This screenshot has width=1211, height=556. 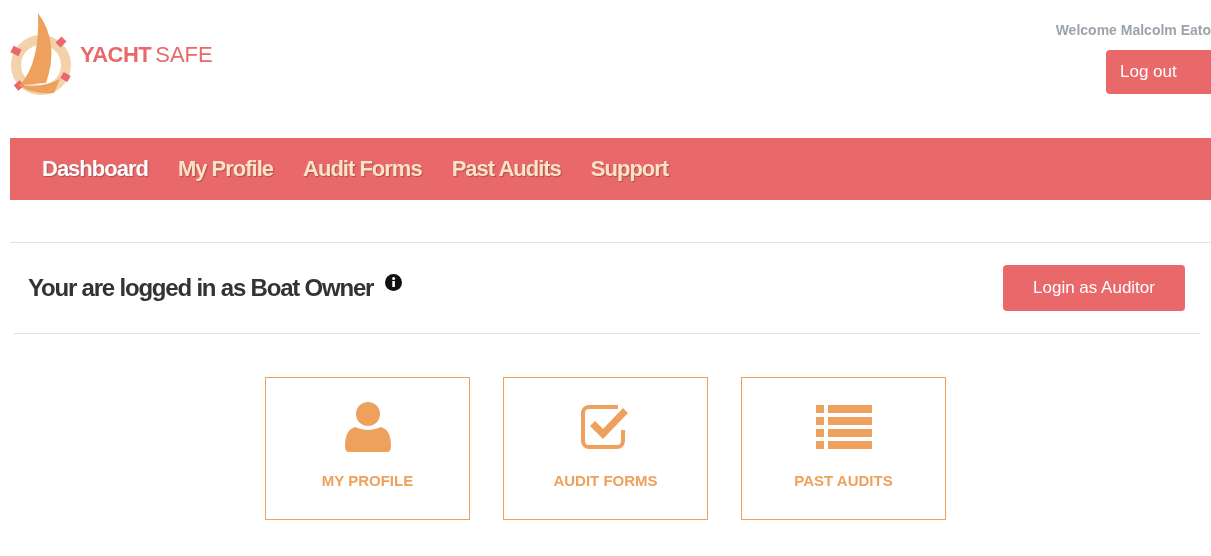 I want to click on nav-link: Support, so click(x=629, y=169).